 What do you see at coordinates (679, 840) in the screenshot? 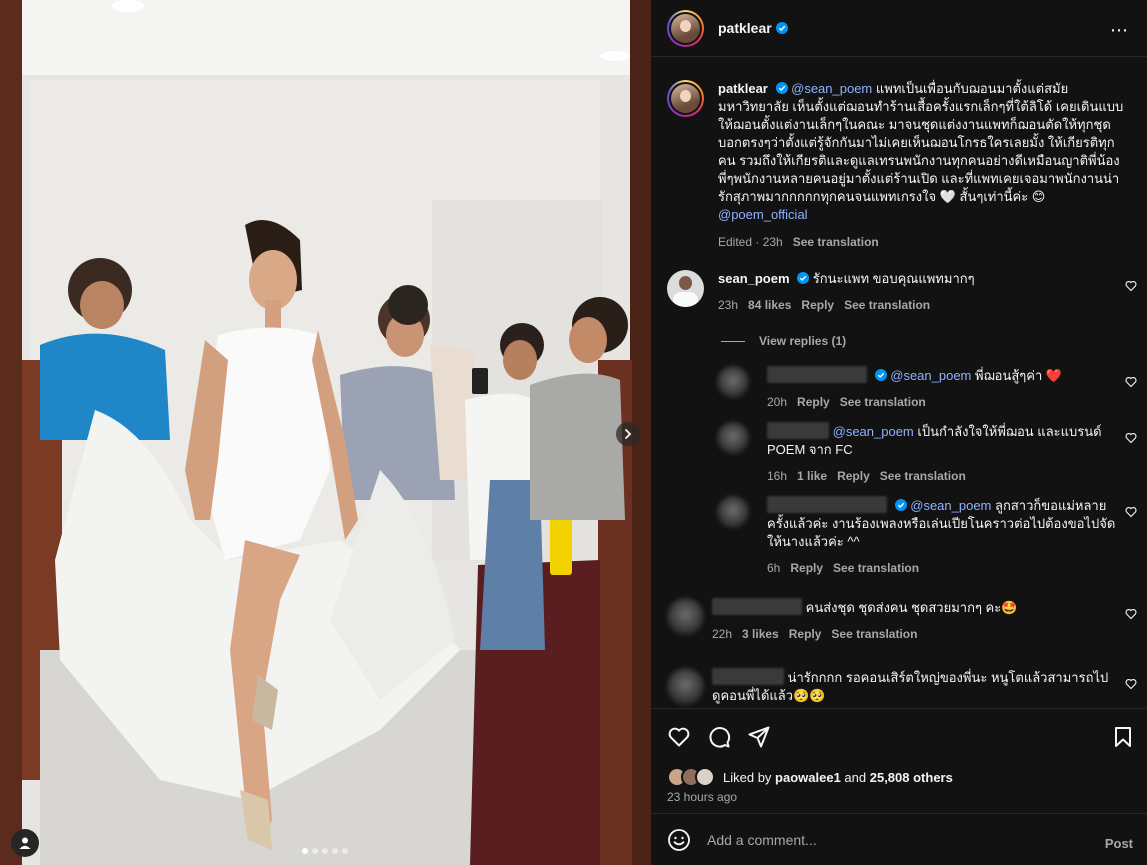
I see `emoji-icon` at bounding box center [679, 840].